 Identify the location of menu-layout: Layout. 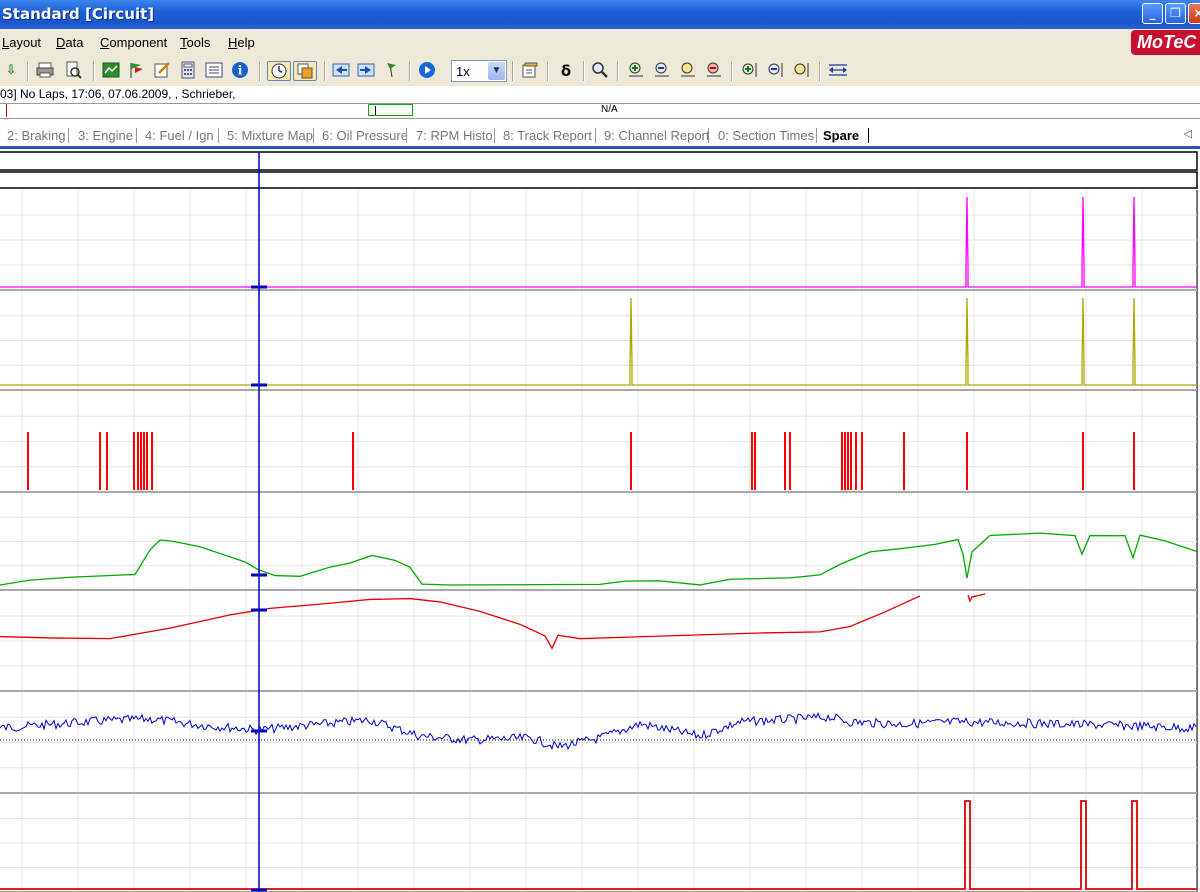
(21, 42).